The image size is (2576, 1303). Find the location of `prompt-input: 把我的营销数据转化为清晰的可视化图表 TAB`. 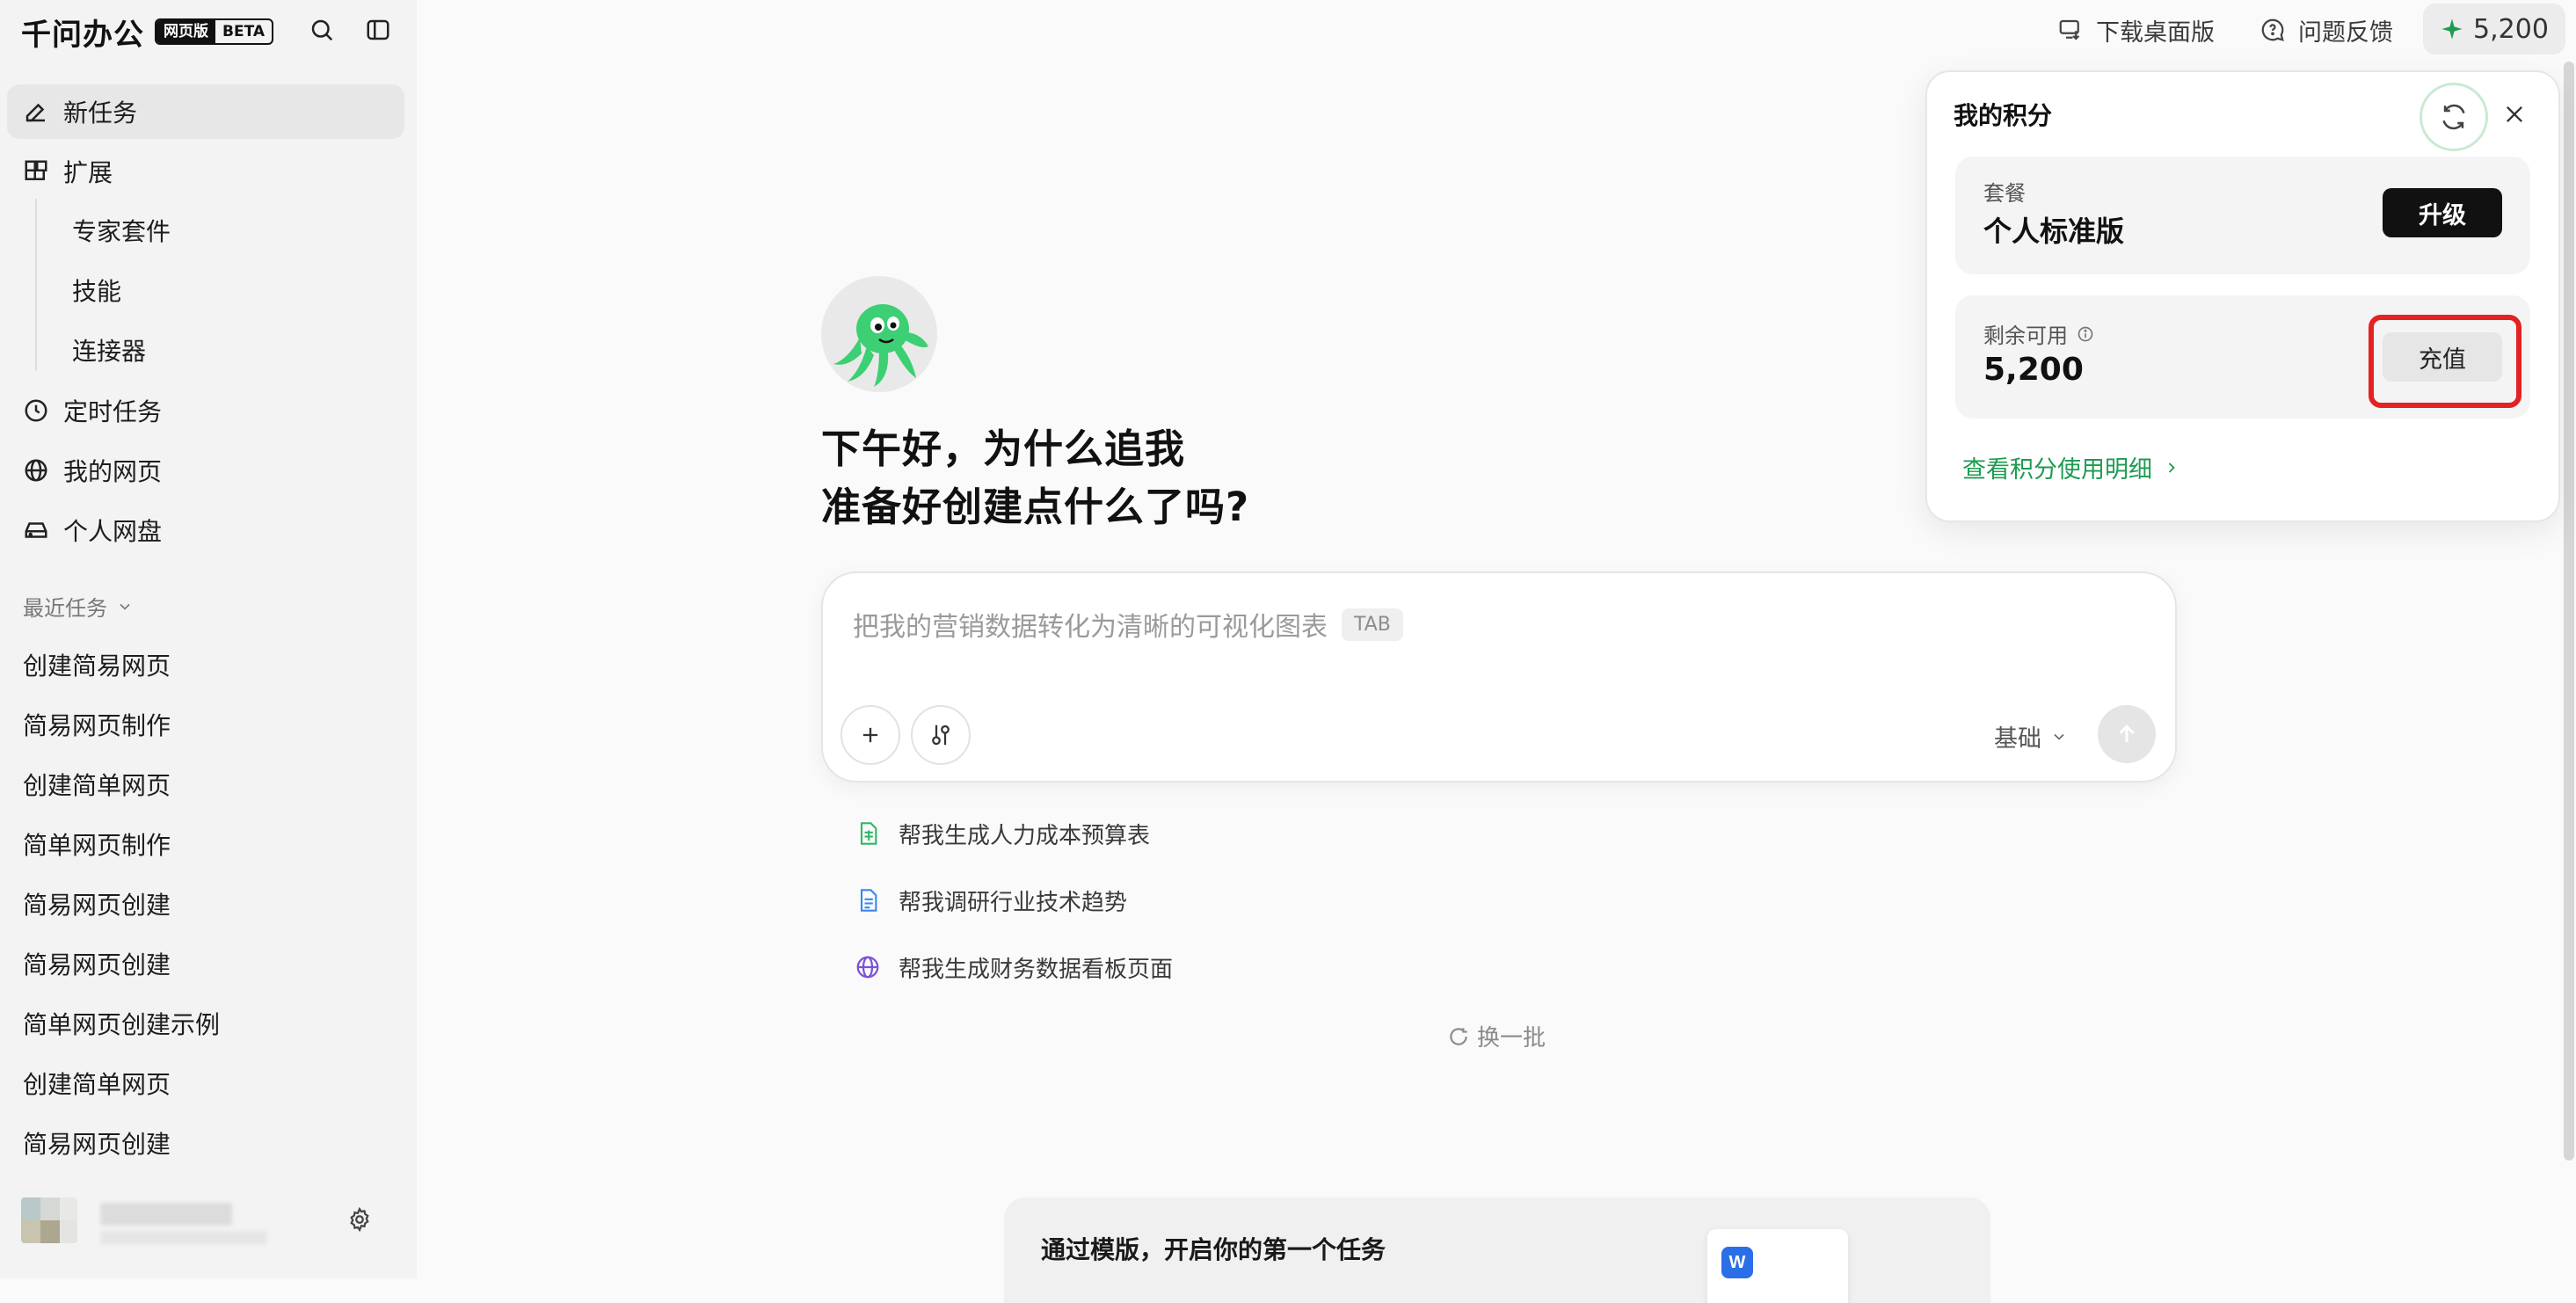

prompt-input: 把我的营销数据转化为清晰的可视化图表 TAB is located at coordinates (1128, 624).